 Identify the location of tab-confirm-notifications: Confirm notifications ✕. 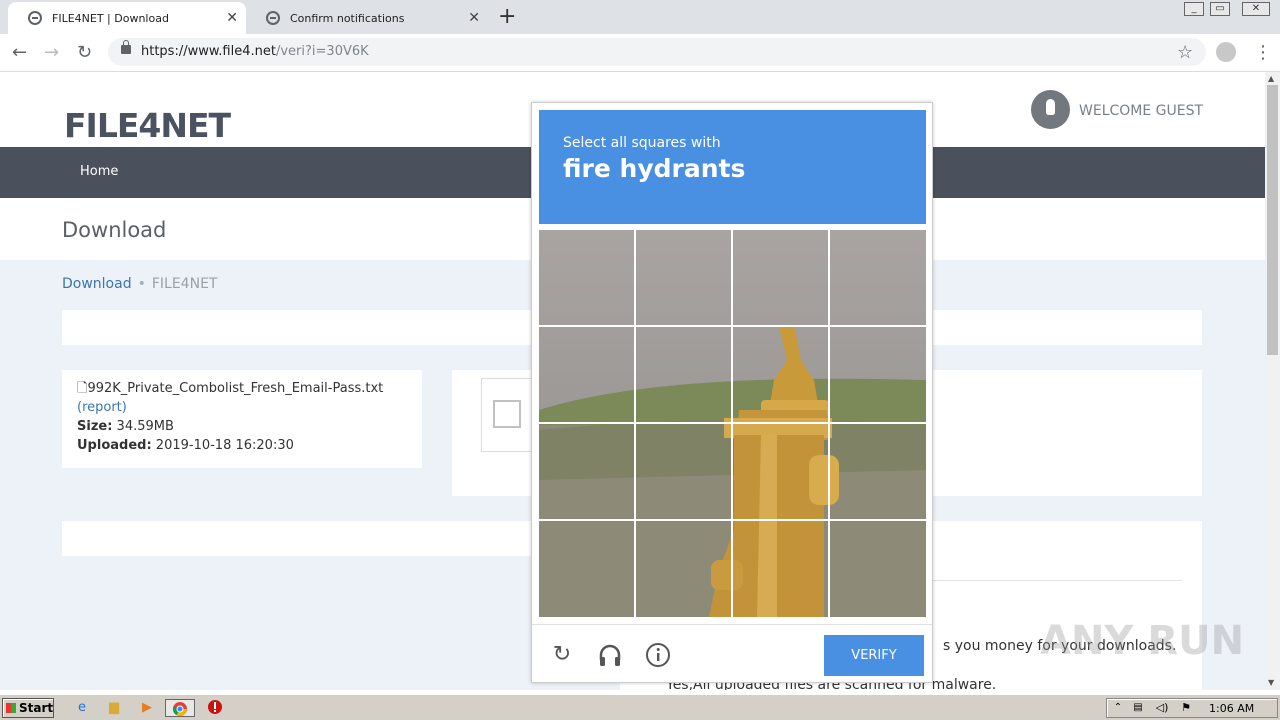
(367, 18).